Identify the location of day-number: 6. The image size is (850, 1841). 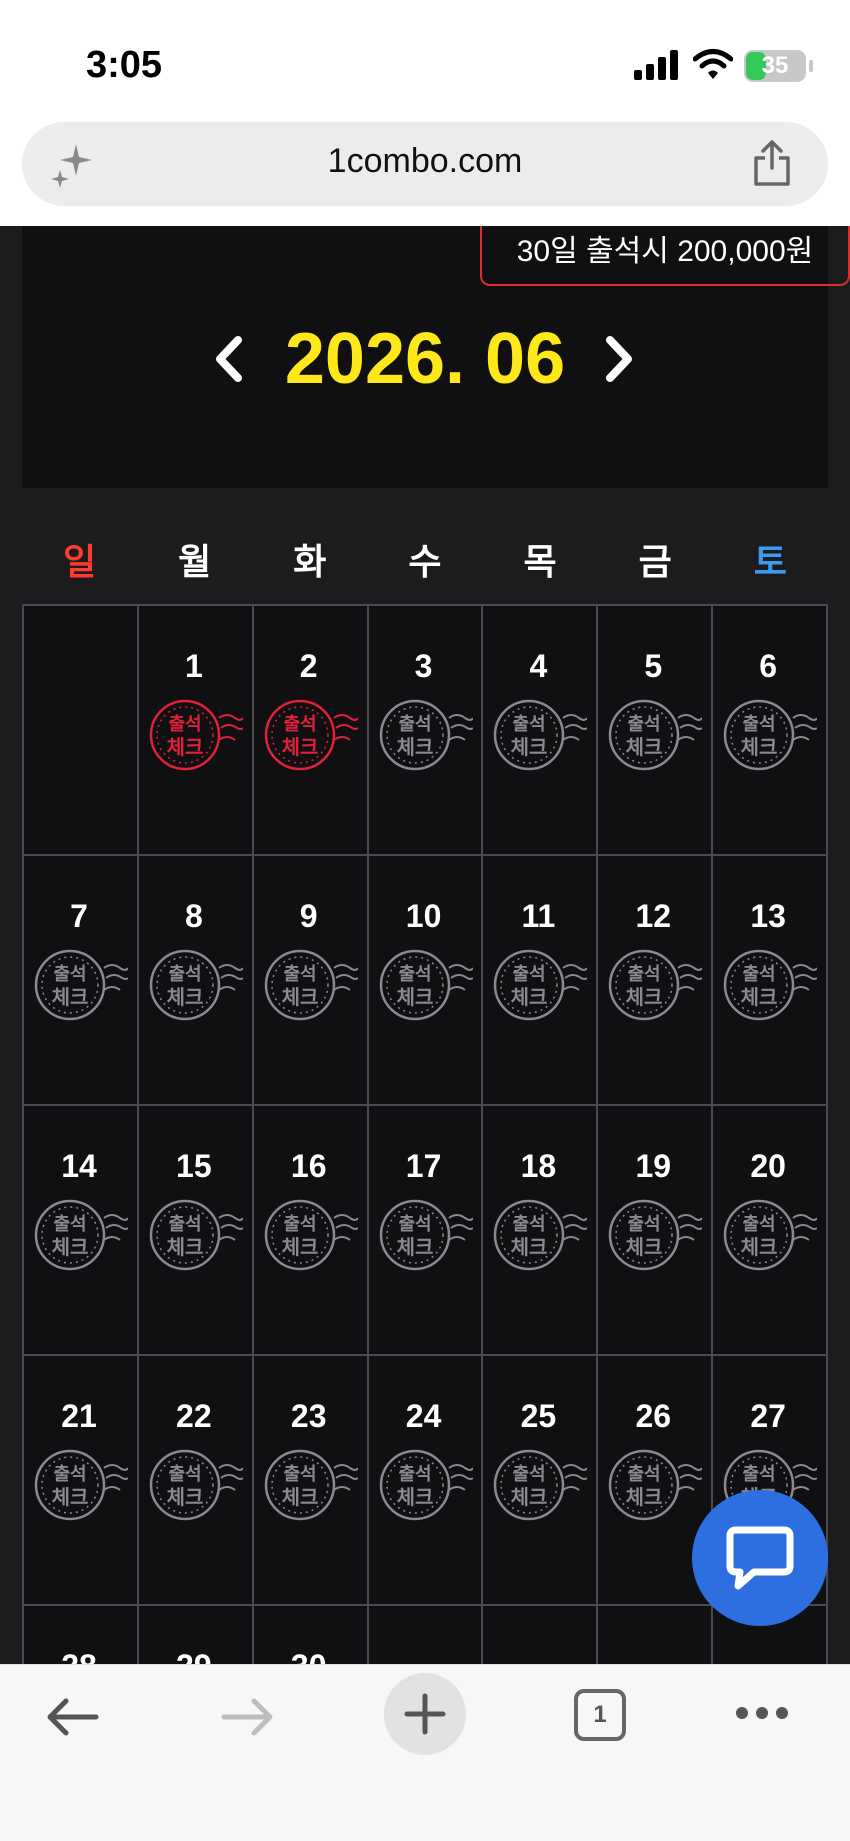
(768, 666).